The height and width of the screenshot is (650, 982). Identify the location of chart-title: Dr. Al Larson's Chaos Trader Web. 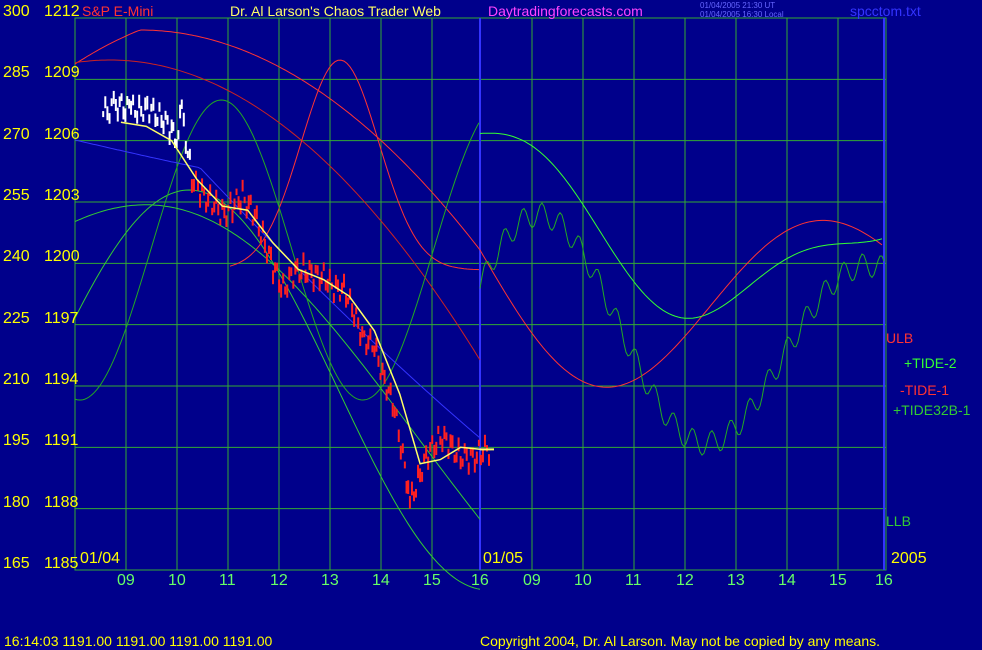
(335, 11).